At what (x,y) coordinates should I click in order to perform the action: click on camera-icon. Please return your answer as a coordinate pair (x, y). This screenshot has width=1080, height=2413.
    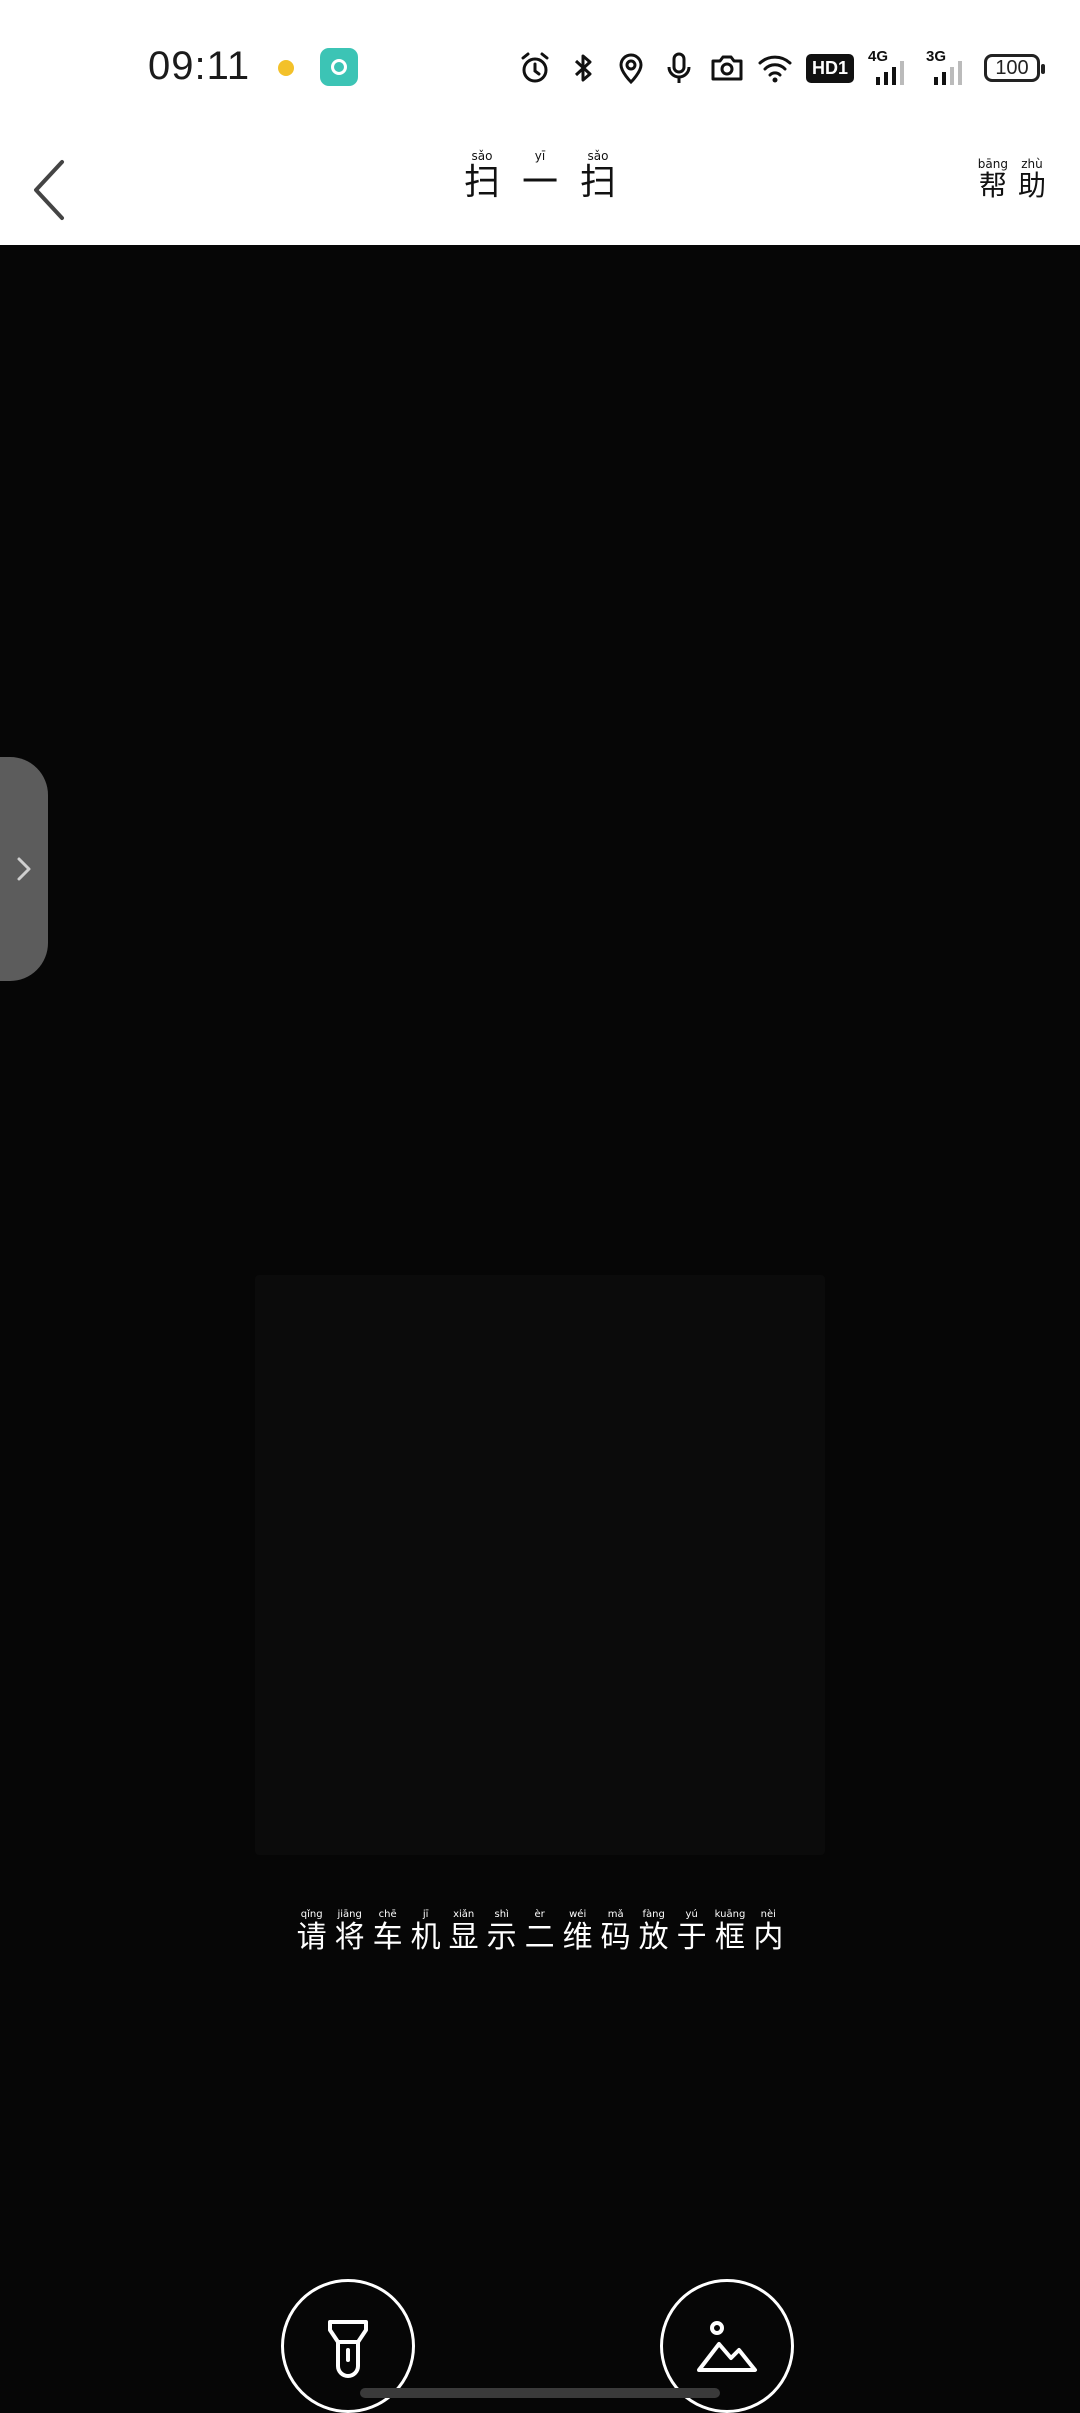
    Looking at the image, I should click on (727, 68).